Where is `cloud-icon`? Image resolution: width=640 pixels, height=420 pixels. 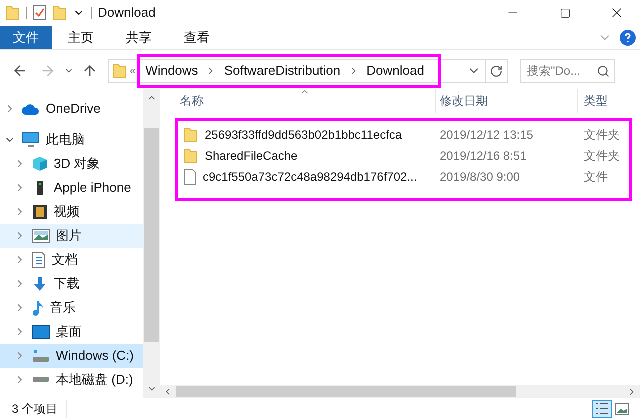 cloud-icon is located at coordinates (31, 109).